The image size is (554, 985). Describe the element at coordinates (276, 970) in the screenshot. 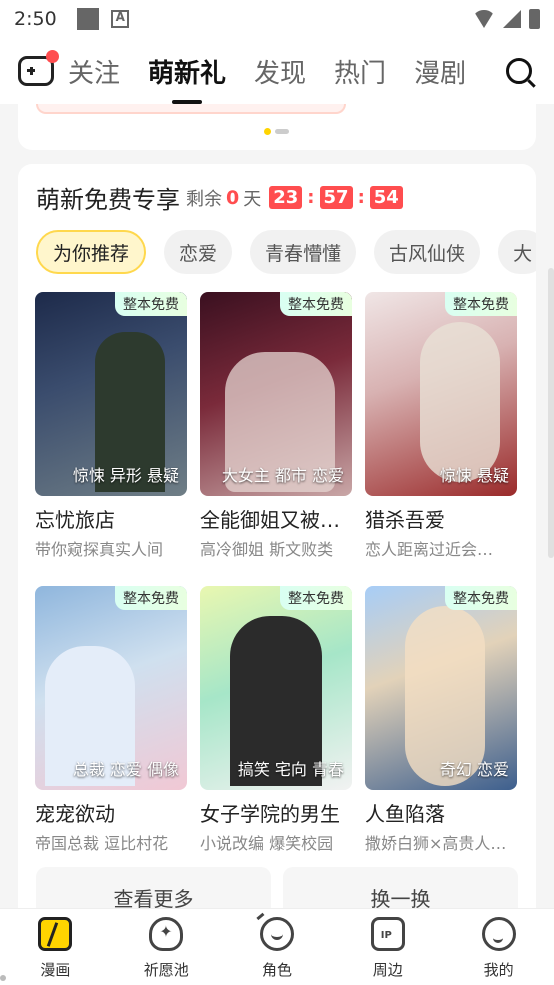

I see `nav-label: 角色` at that location.